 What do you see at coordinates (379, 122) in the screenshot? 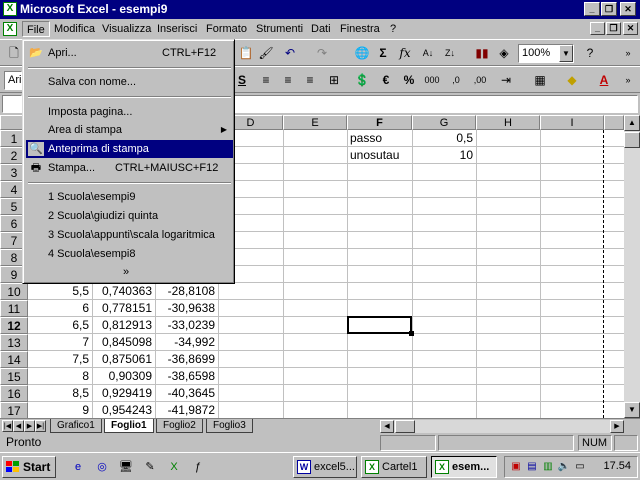
I see `column-header-f: F` at bounding box center [379, 122].